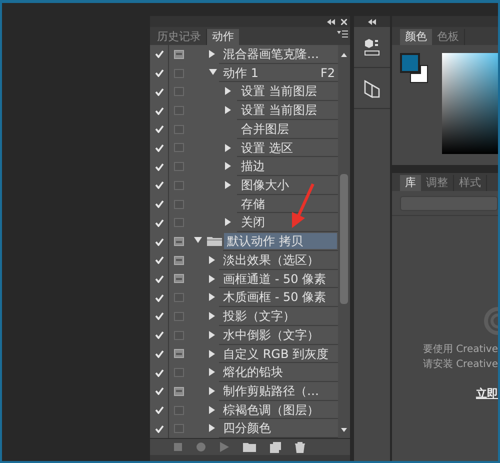 The image size is (500, 463). I want to click on panel-tab: 调整, so click(437, 183).